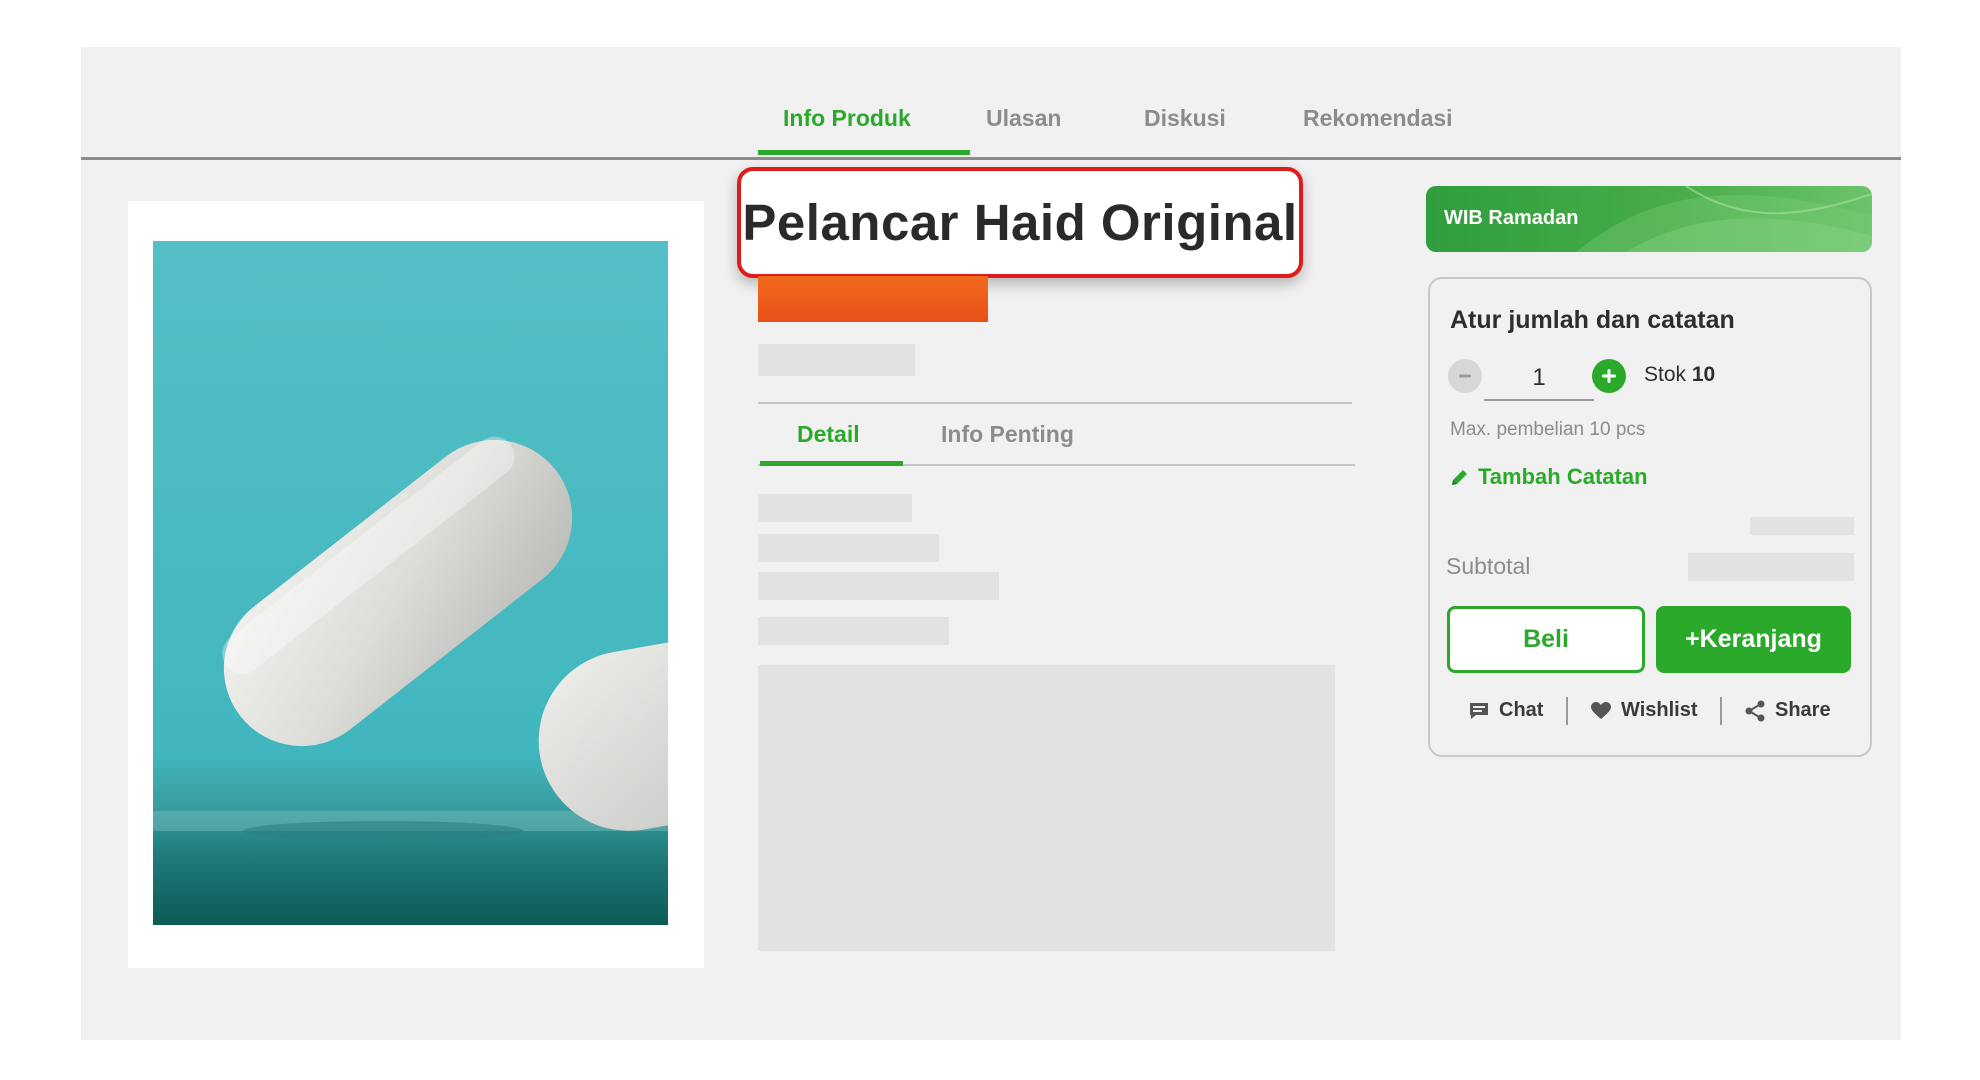  What do you see at coordinates (1665, 374) in the screenshot?
I see `stock-label: Stok` at bounding box center [1665, 374].